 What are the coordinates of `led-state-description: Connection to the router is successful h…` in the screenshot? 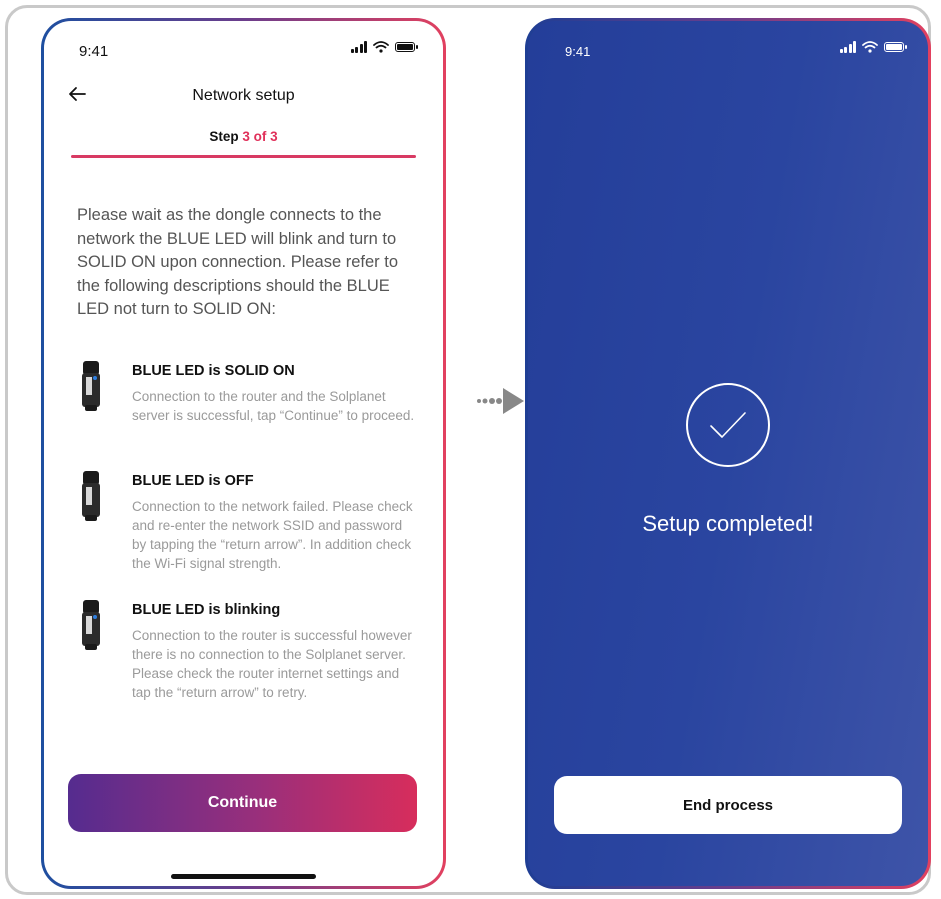 It's located at (272, 664).